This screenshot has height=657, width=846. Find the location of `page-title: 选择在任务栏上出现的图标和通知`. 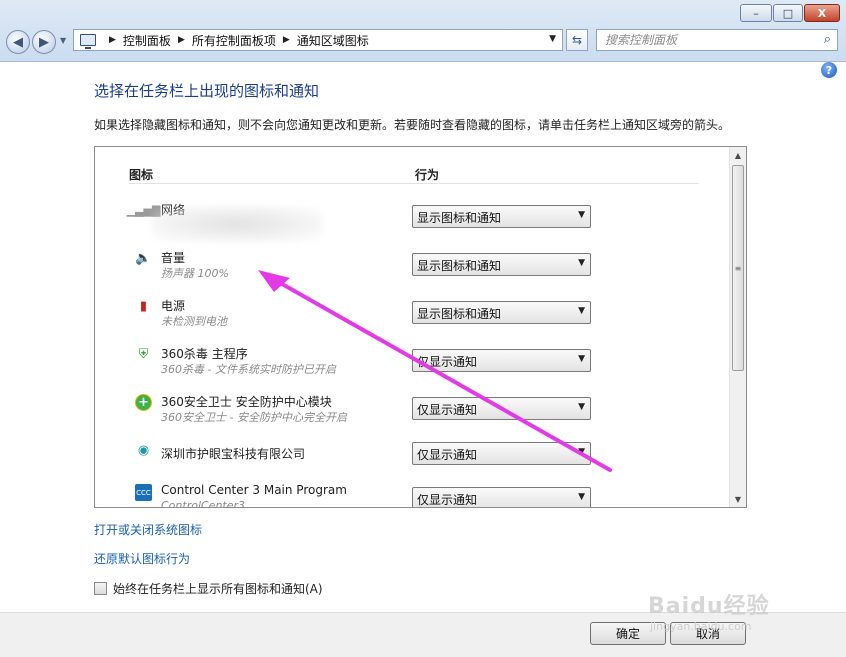

page-title: 选择在任务栏上出现的图标和通知 is located at coordinates (207, 91).